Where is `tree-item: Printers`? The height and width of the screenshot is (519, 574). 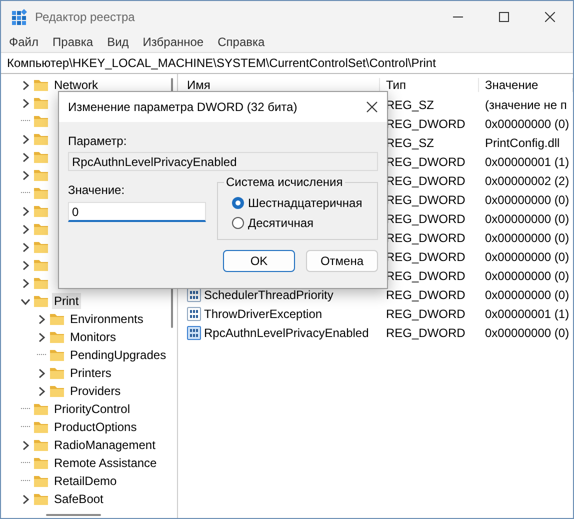 tree-item: Printers is located at coordinates (91, 373).